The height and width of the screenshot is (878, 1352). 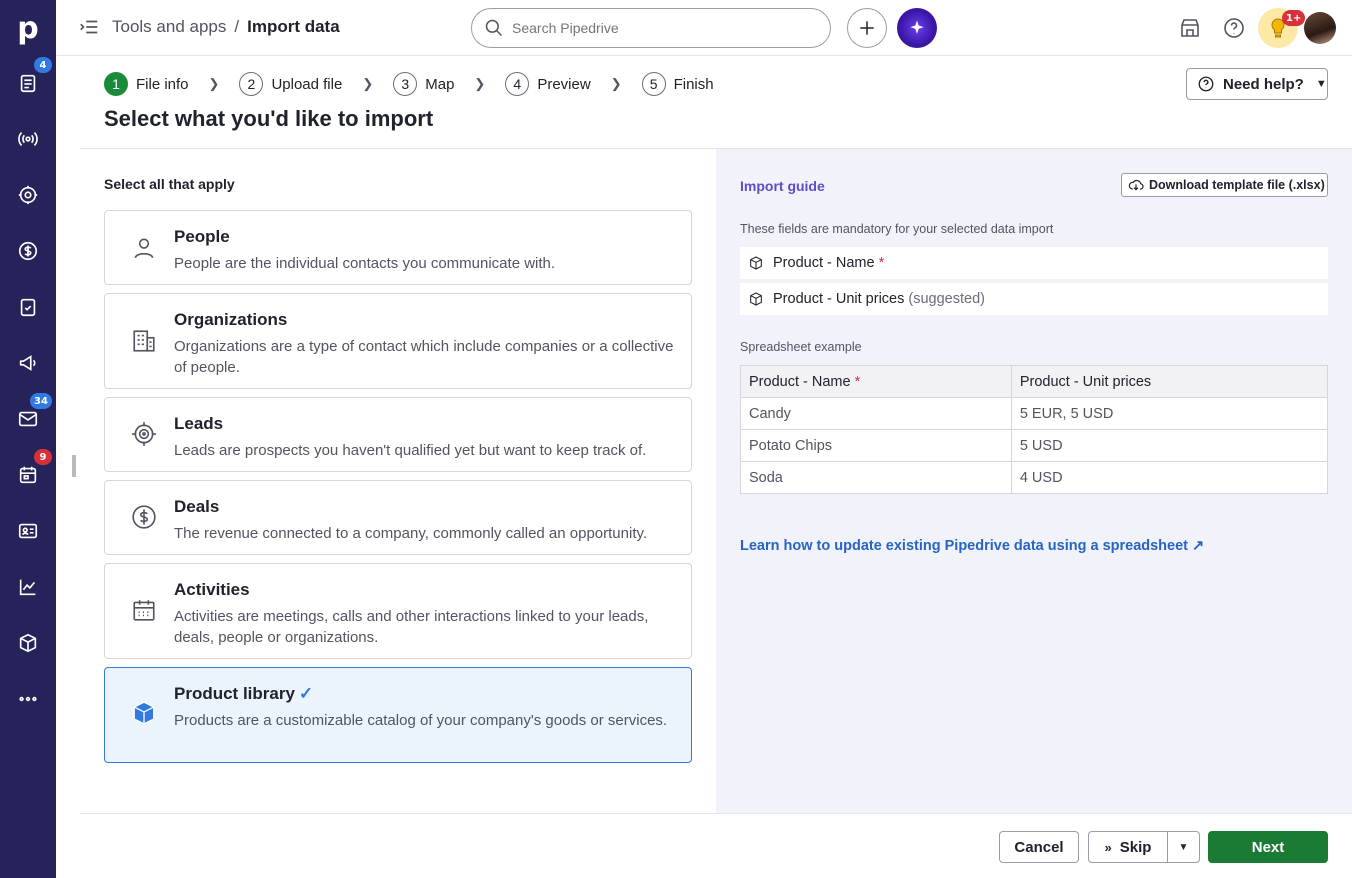 I want to click on more-nav, so click(x=28, y=699).